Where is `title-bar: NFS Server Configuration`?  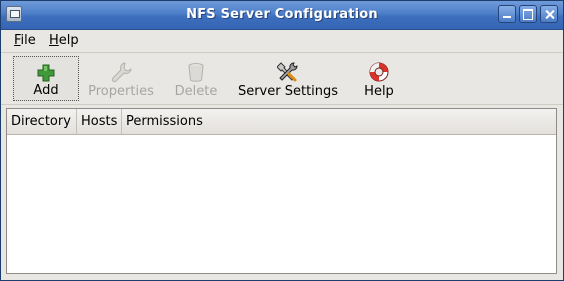 title-bar: NFS Server Configuration is located at coordinates (282, 15).